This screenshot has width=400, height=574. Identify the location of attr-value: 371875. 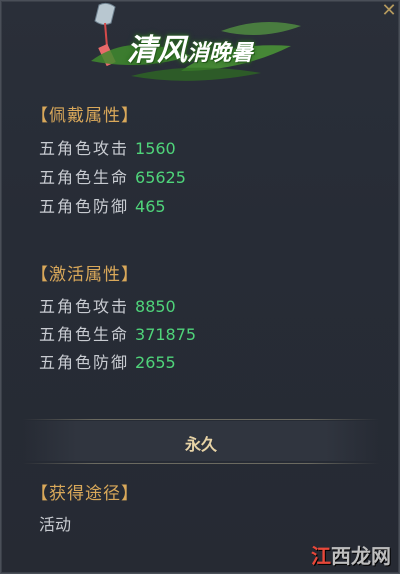
(166, 334).